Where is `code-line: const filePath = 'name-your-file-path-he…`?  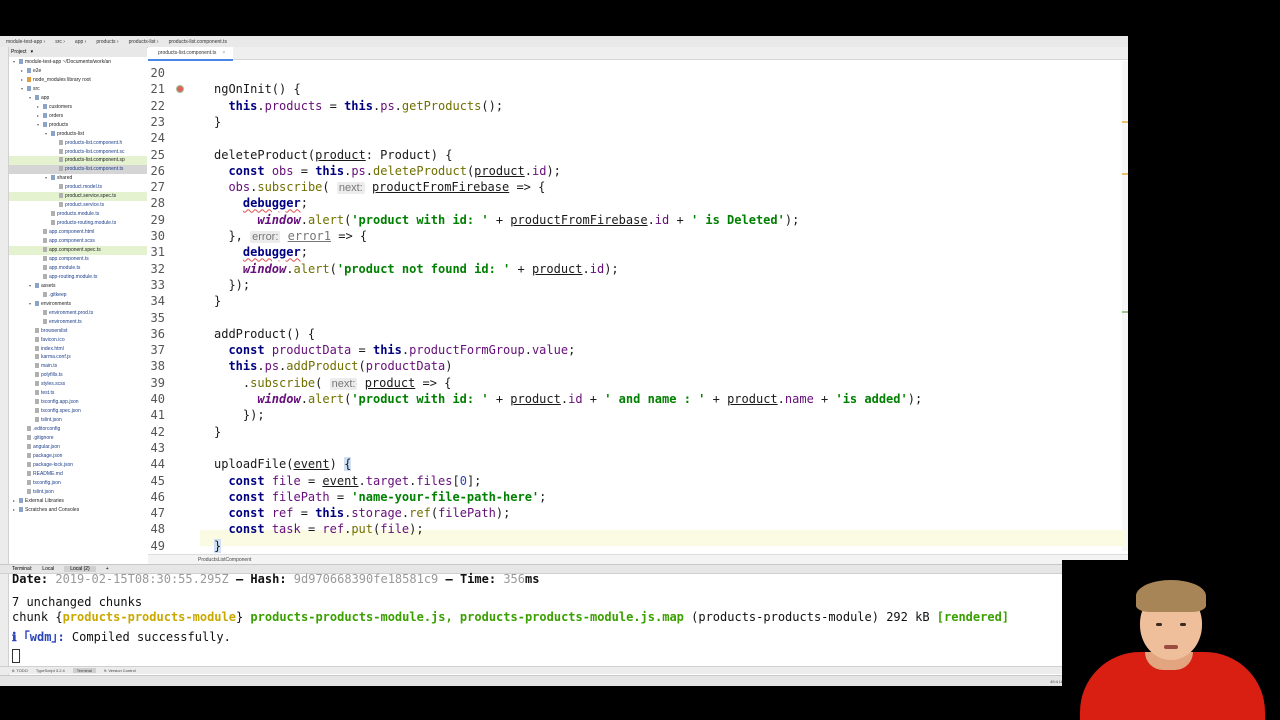
code-line: const filePath = 'name-your-file-path-he… is located at coordinates (380, 497).